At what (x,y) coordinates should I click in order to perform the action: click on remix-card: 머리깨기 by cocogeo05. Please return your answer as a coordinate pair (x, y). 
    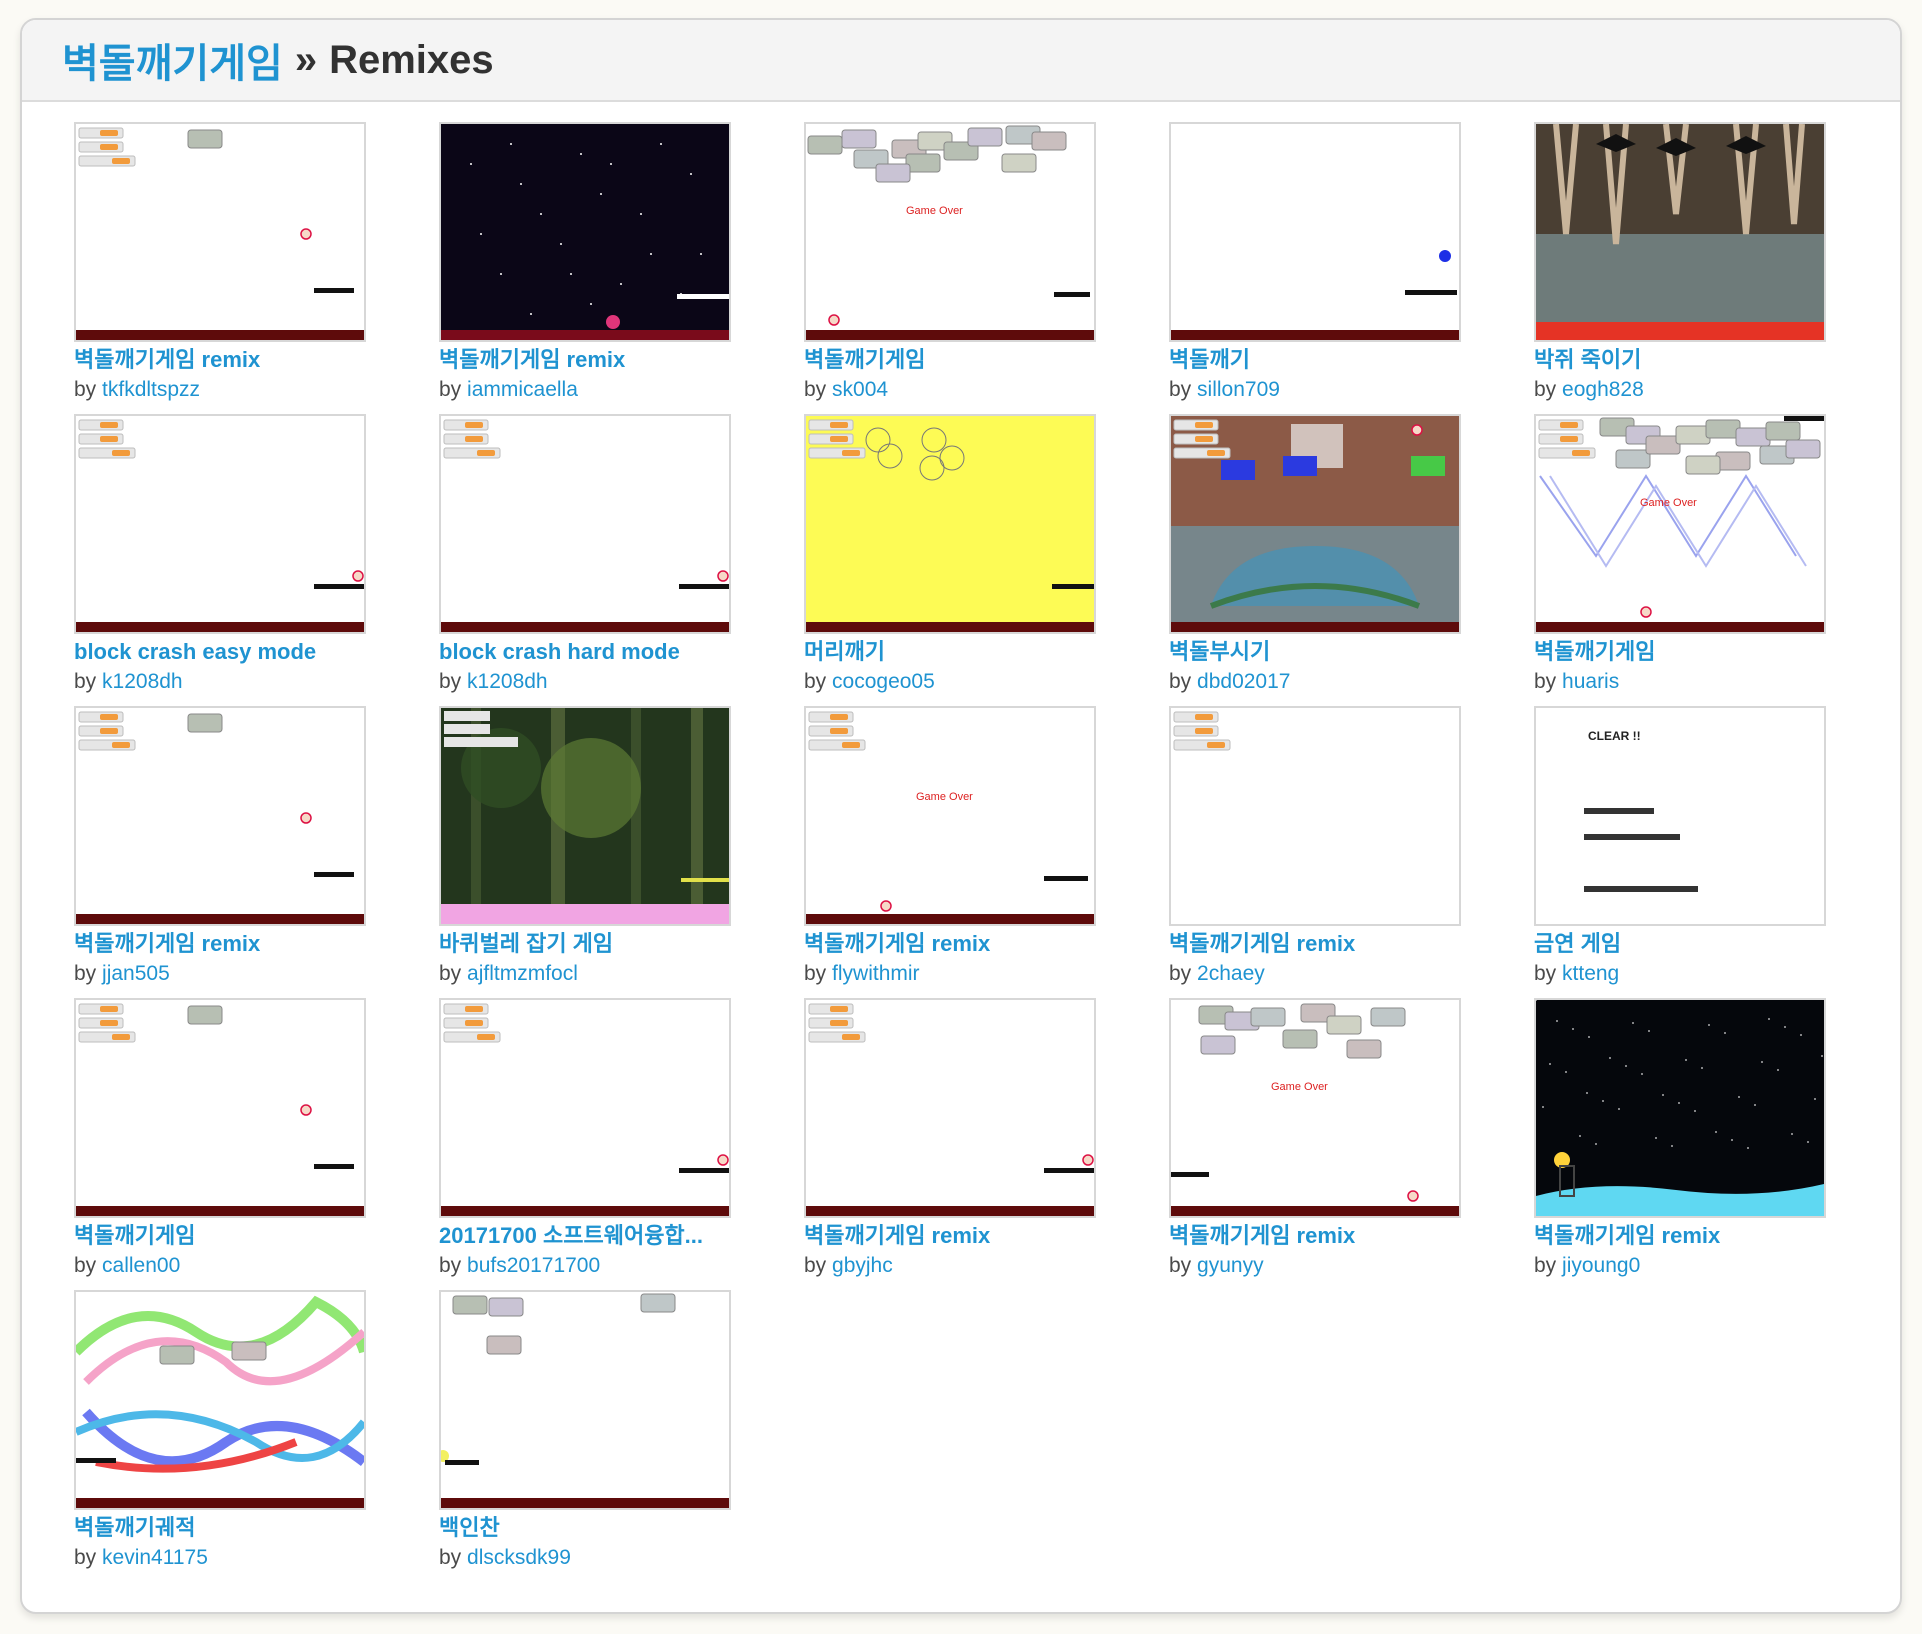
    Looking at the image, I should click on (950, 555).